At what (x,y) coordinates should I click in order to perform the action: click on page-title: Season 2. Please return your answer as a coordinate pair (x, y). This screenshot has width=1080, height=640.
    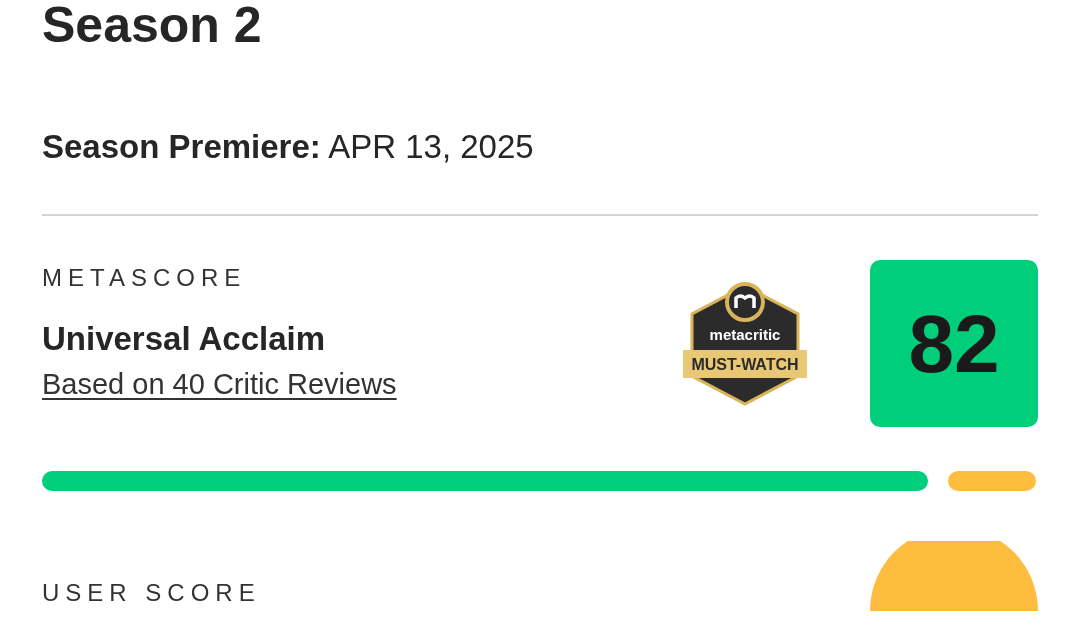
    Looking at the image, I should click on (152, 25).